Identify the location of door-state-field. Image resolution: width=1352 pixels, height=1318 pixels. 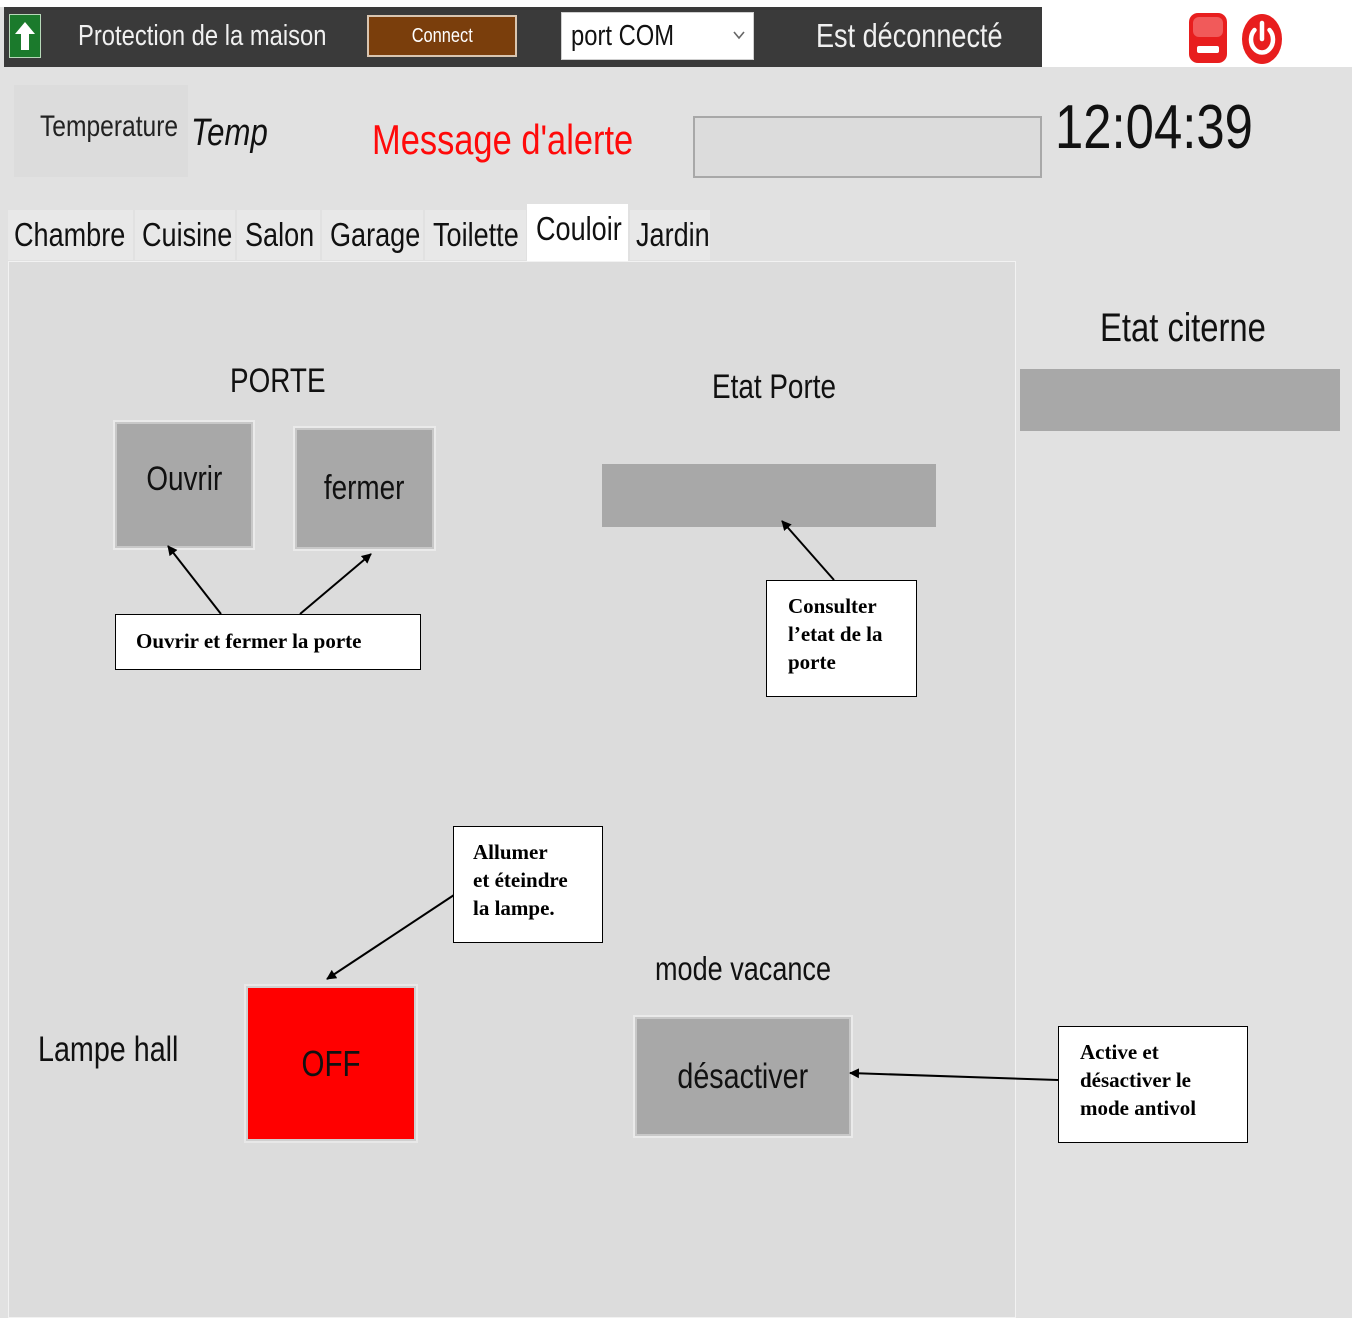
(769, 495).